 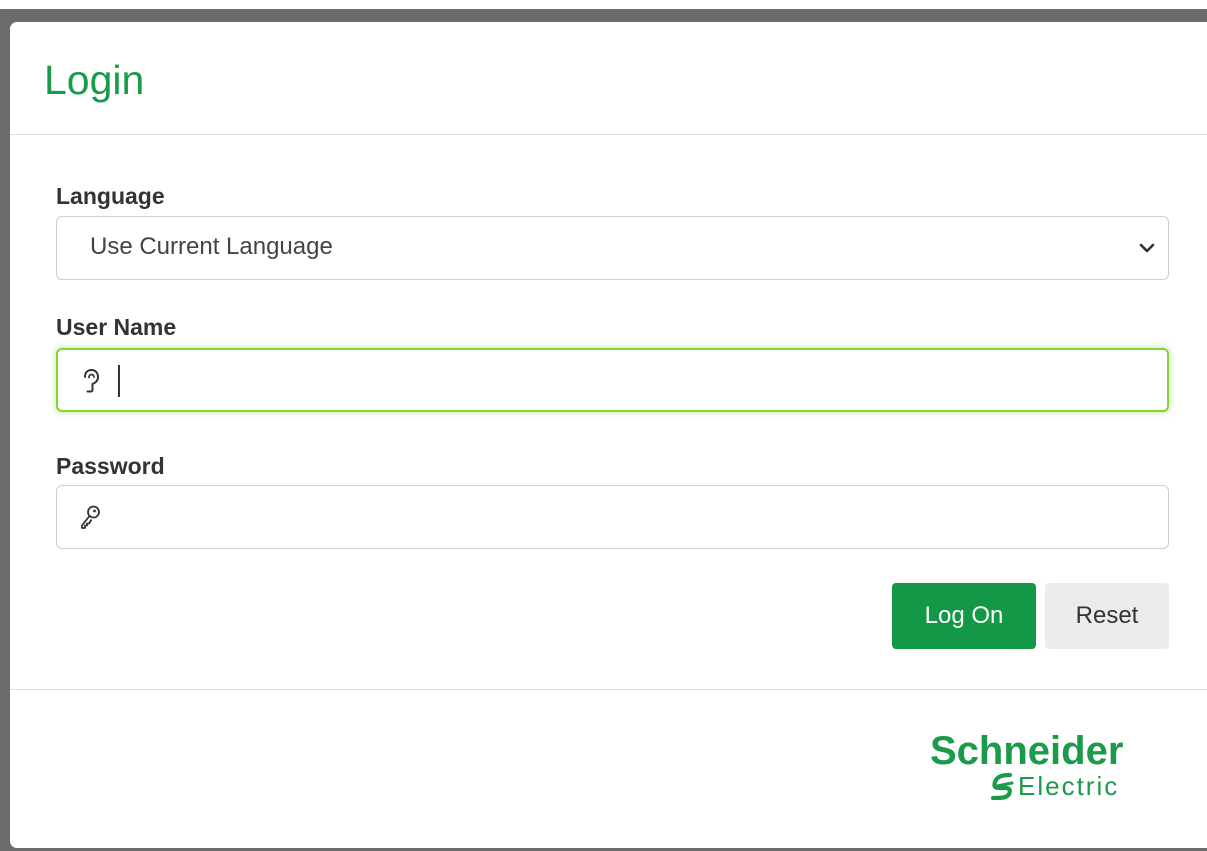 What do you see at coordinates (1069, 786) in the screenshot?
I see `logo-wordmark-bottom: Electric` at bounding box center [1069, 786].